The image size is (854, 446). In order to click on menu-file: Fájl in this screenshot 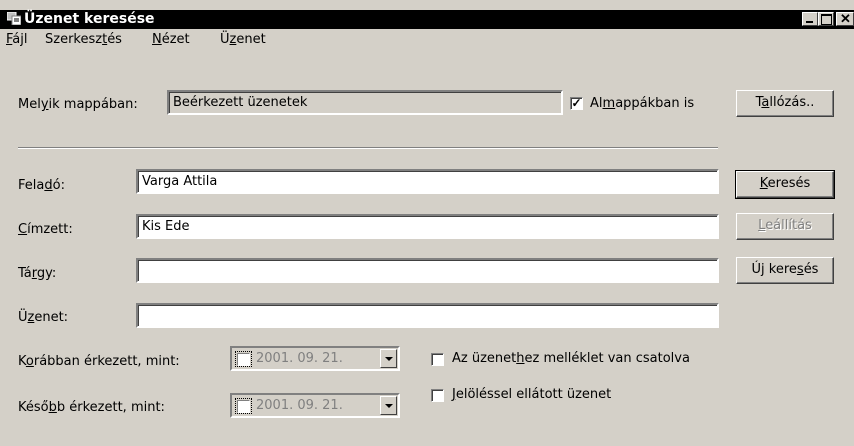, I will do `click(17, 39)`.